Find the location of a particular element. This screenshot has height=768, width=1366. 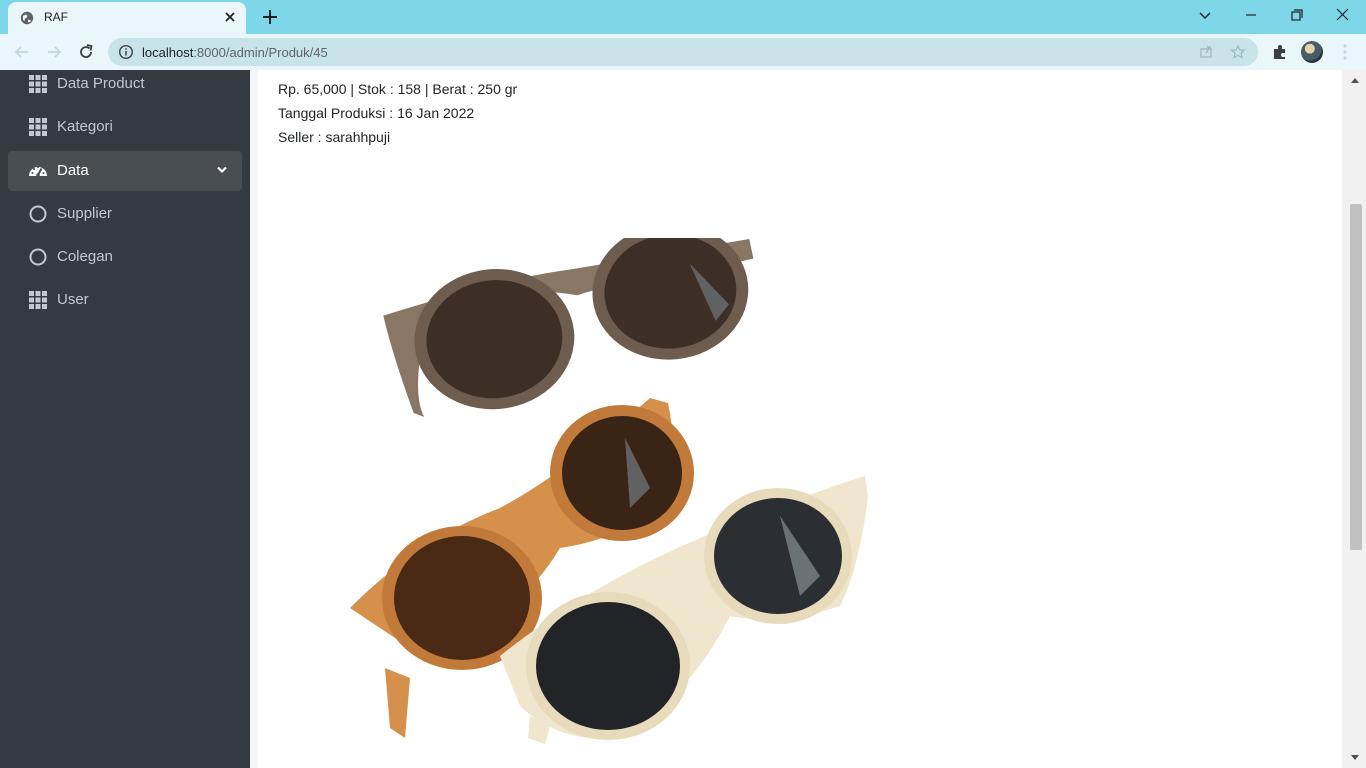

sidebar-item-label: User is located at coordinates (73, 299).